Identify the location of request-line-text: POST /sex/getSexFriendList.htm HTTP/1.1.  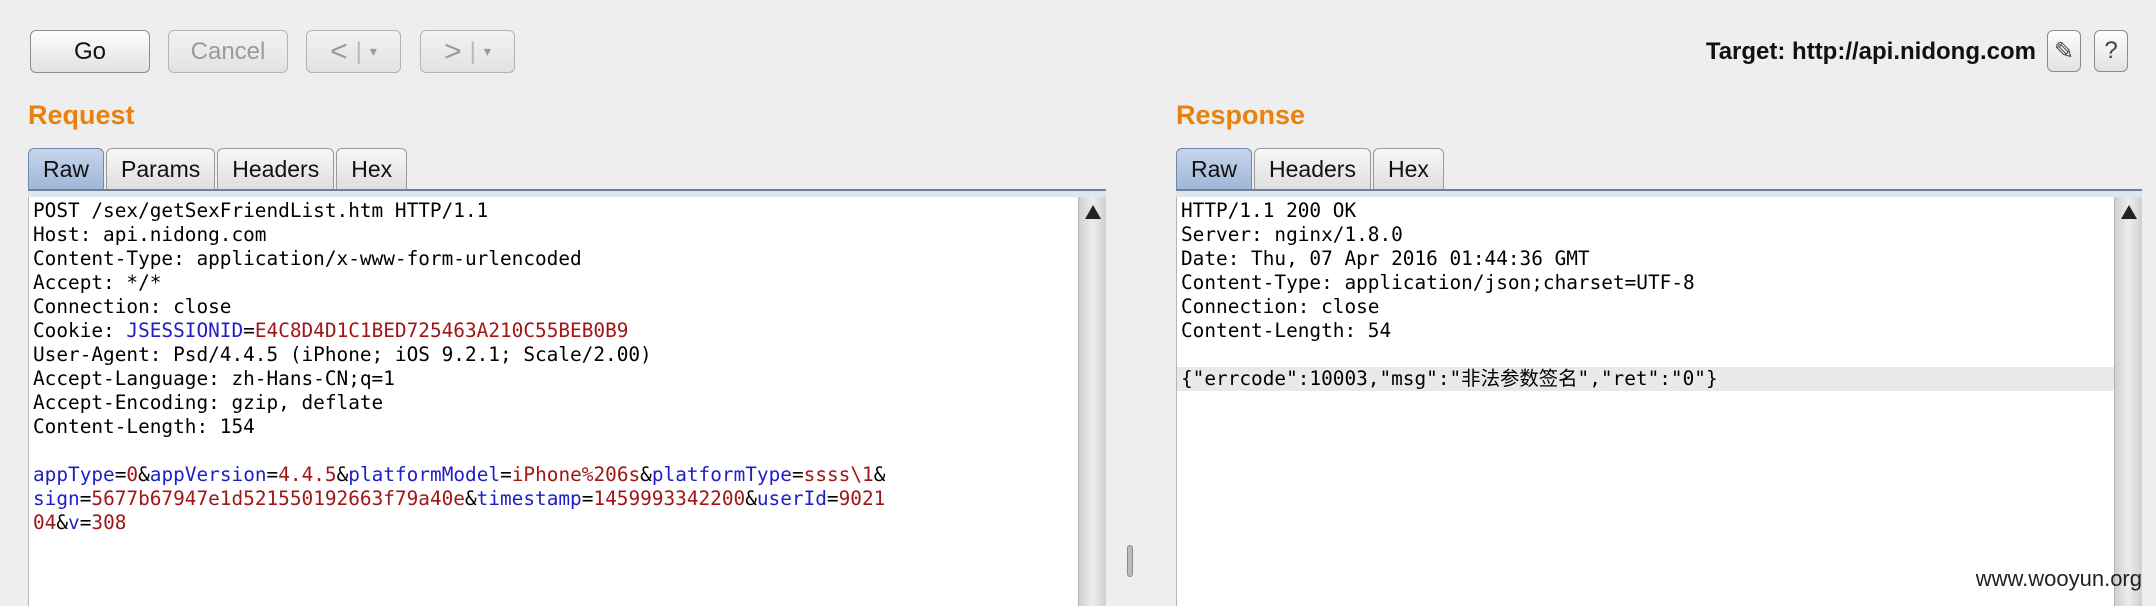
(261, 210).